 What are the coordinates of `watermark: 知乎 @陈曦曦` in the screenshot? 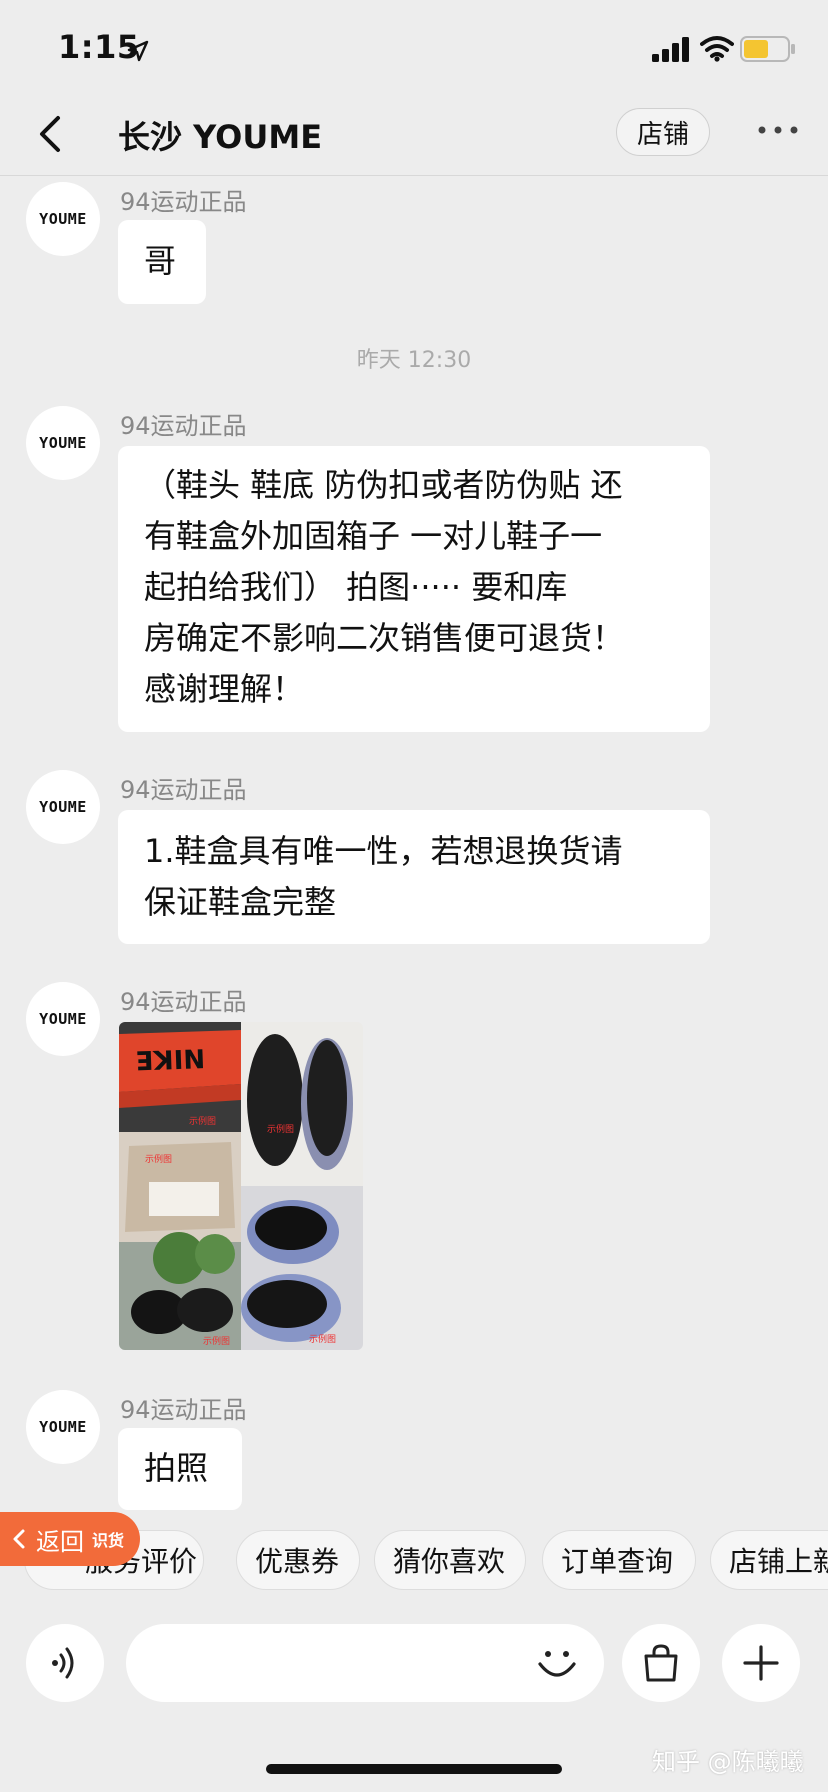 It's located at (728, 1762).